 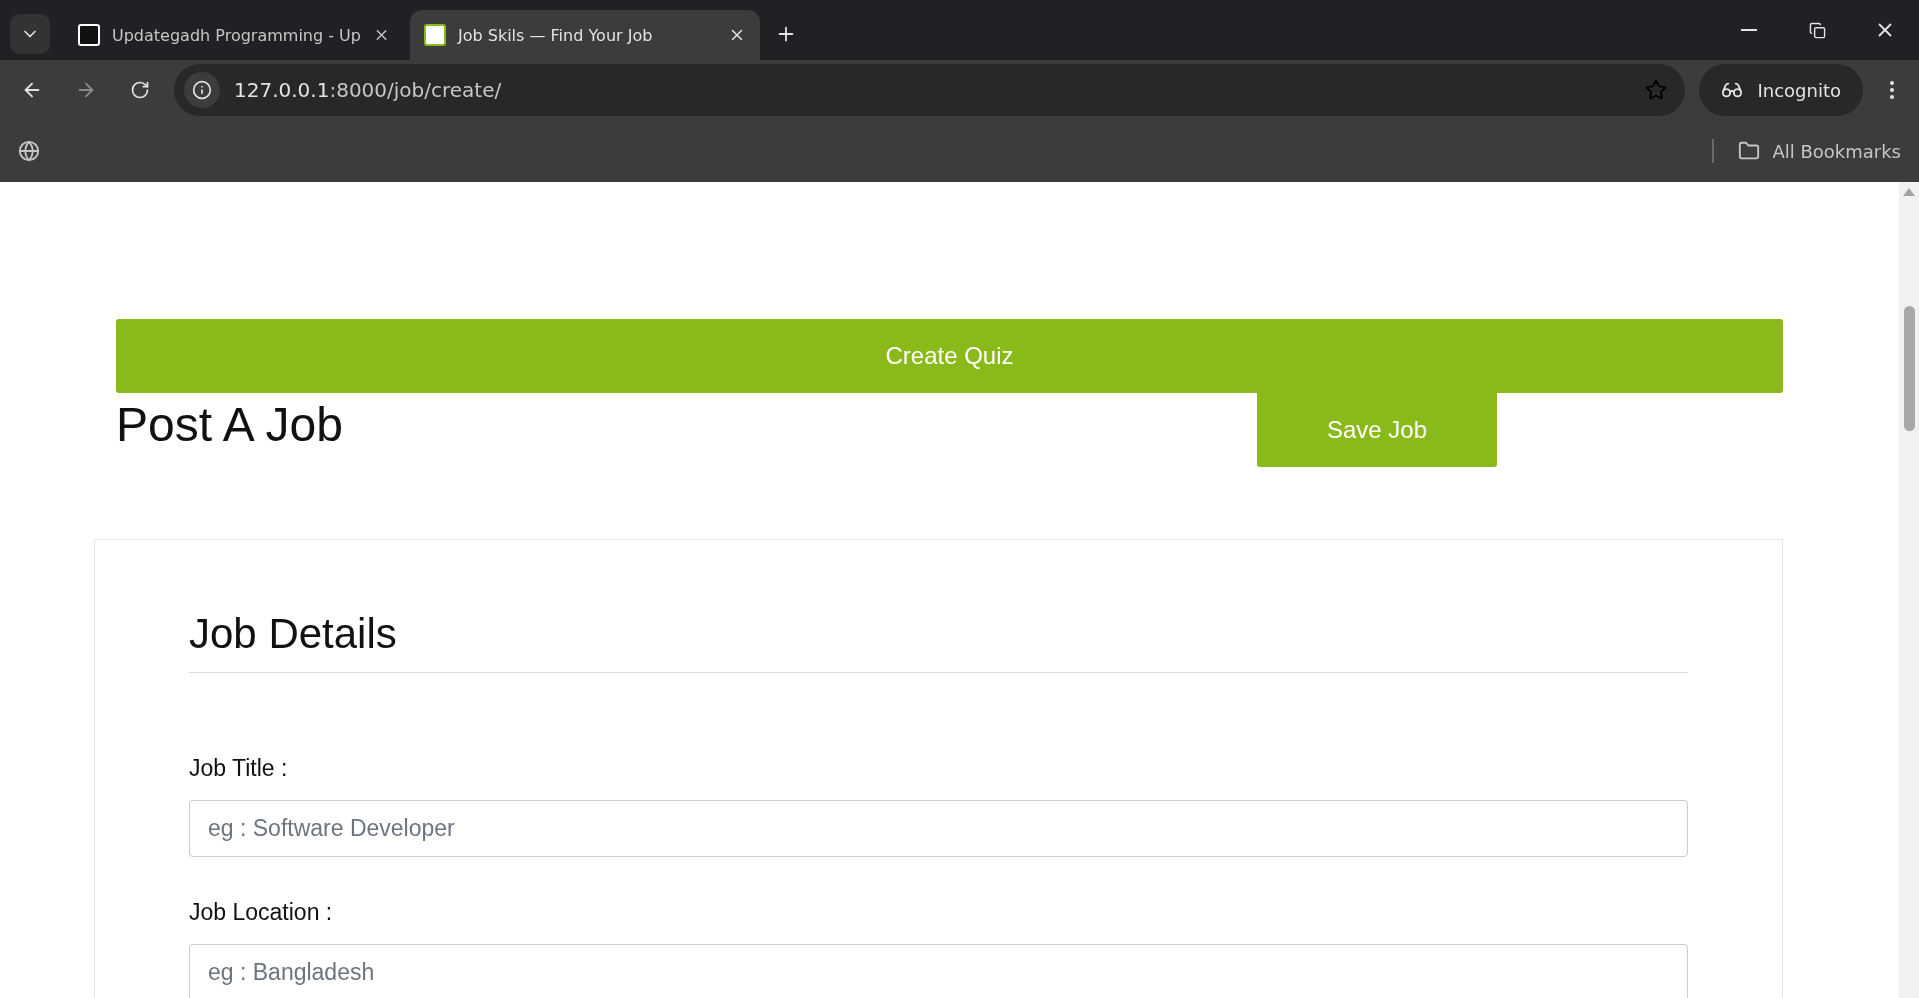 What do you see at coordinates (29, 151) in the screenshot?
I see `globe-icon` at bounding box center [29, 151].